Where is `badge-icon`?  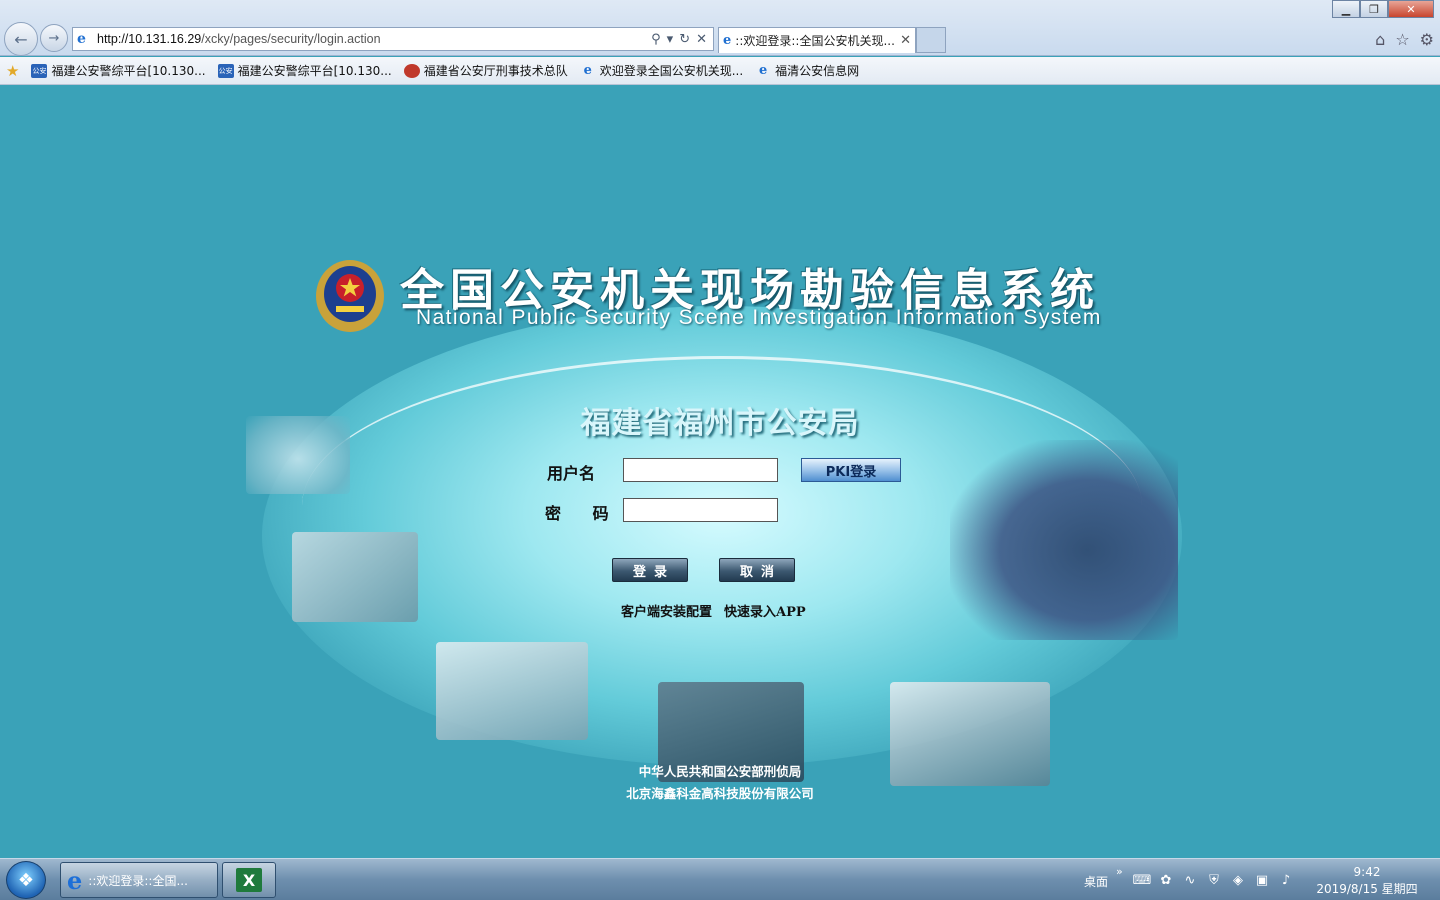 badge-icon is located at coordinates (411, 70).